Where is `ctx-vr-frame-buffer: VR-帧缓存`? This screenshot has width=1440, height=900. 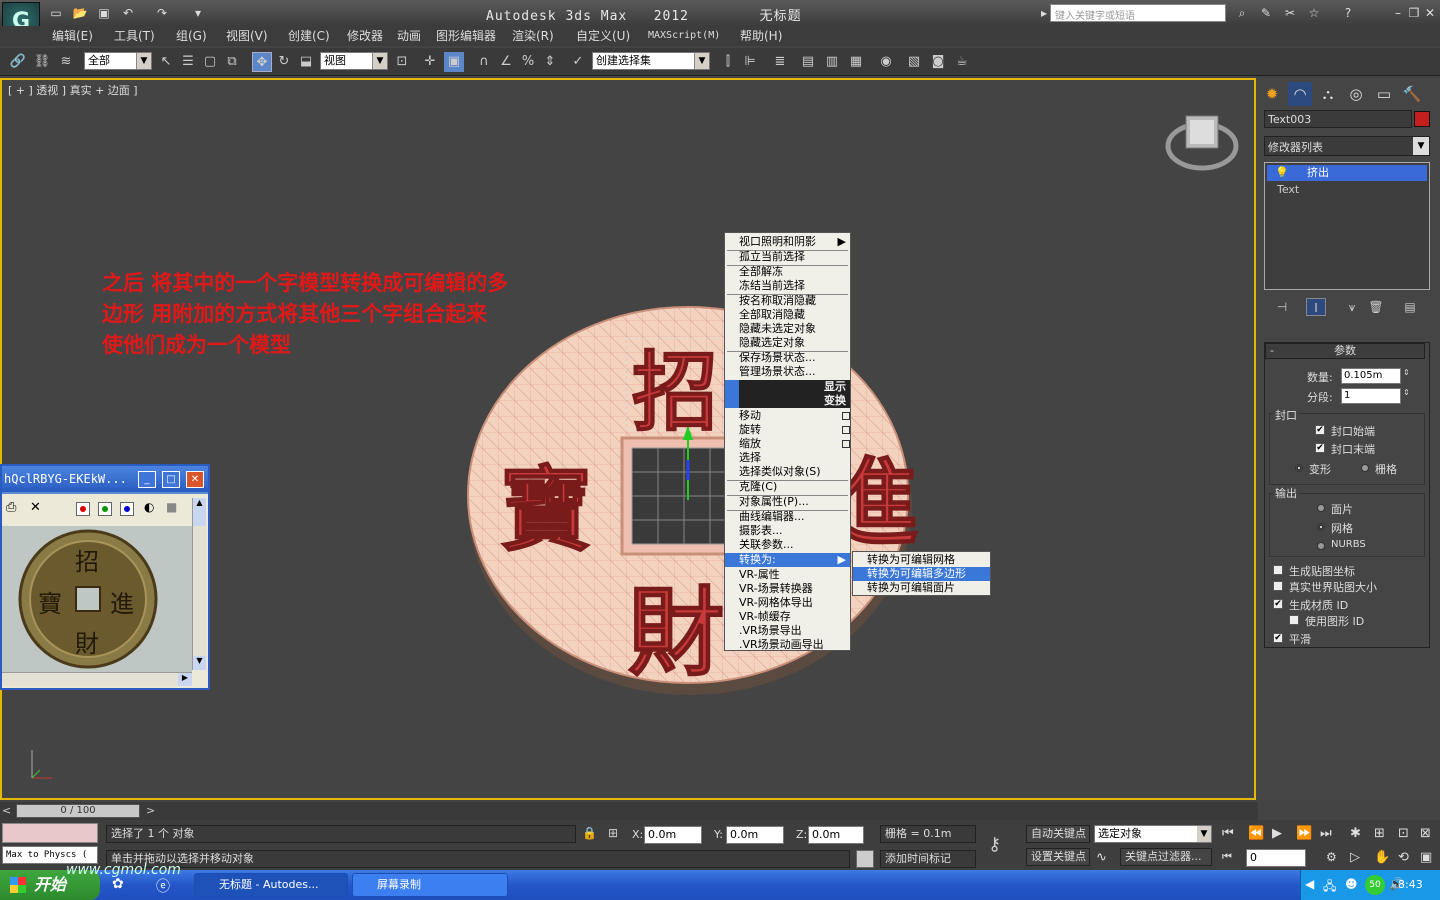
ctx-vr-frame-buffer: VR-帧缓存 is located at coordinates (787, 617).